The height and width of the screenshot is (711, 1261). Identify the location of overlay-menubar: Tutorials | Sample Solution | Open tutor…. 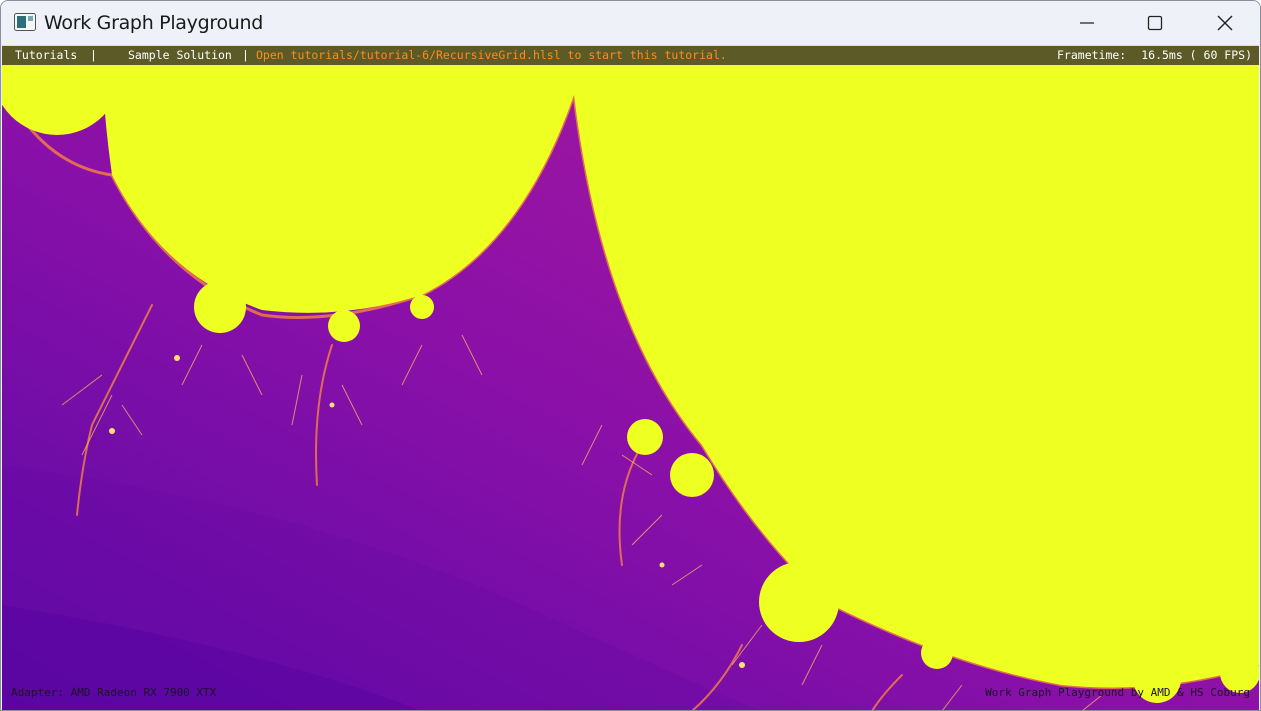
(630, 55).